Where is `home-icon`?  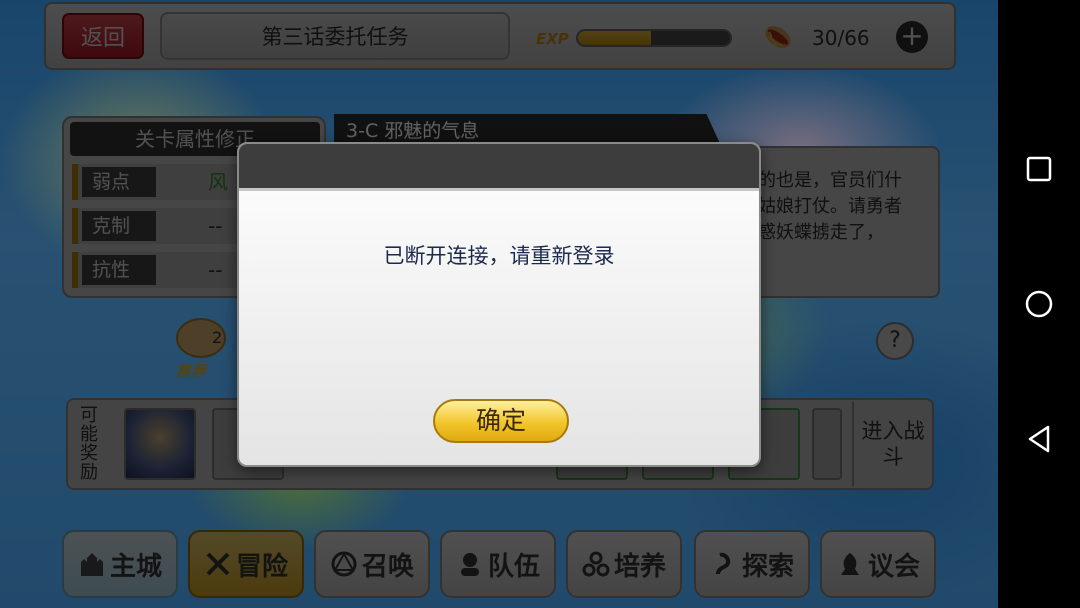 home-icon is located at coordinates (1039, 304).